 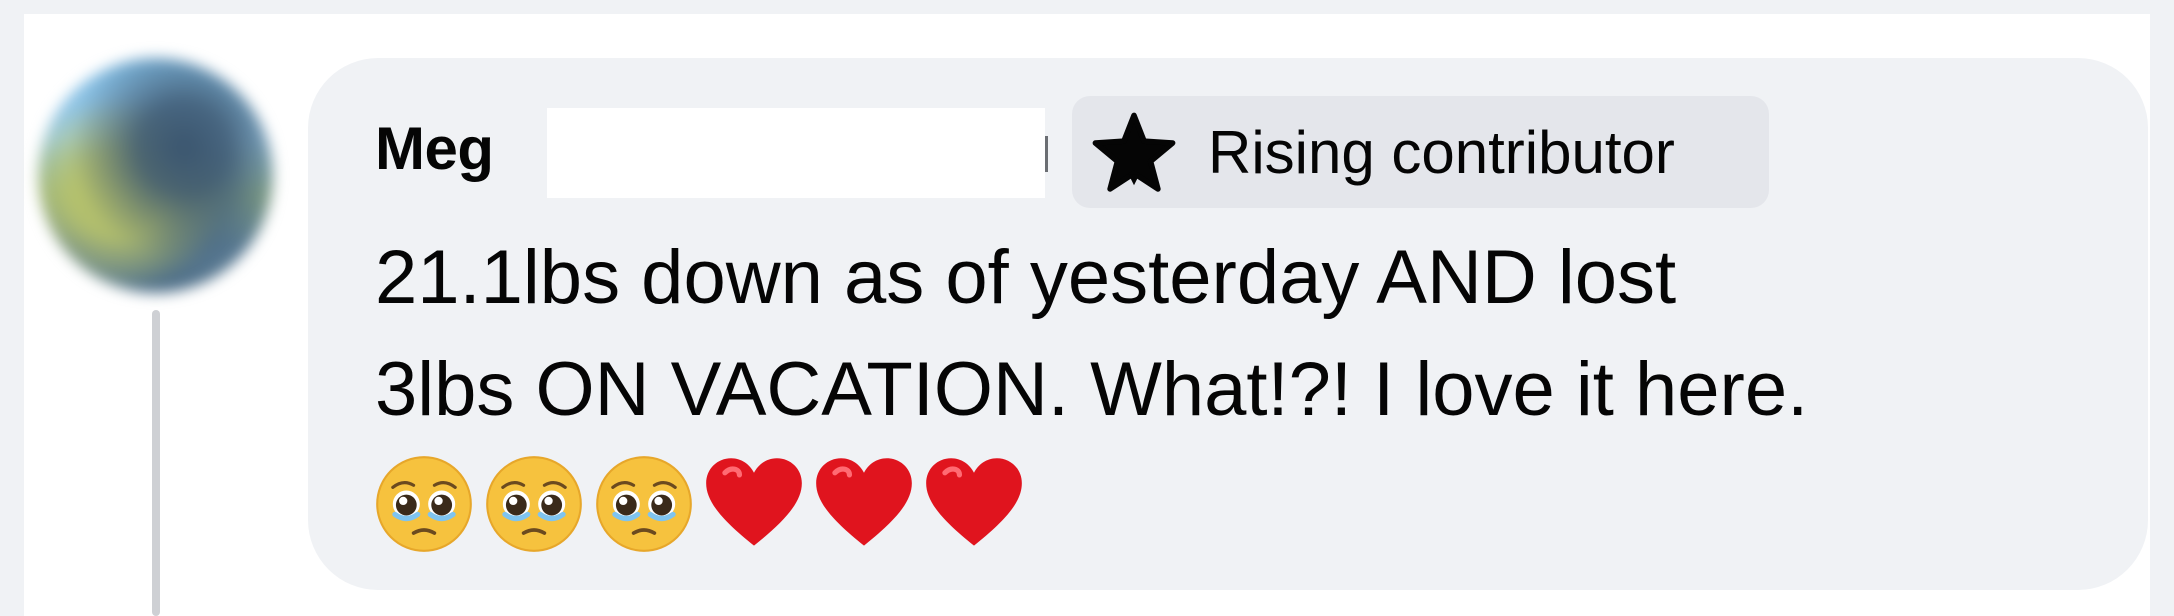 What do you see at coordinates (699, 507) in the screenshot?
I see `emoji-row` at bounding box center [699, 507].